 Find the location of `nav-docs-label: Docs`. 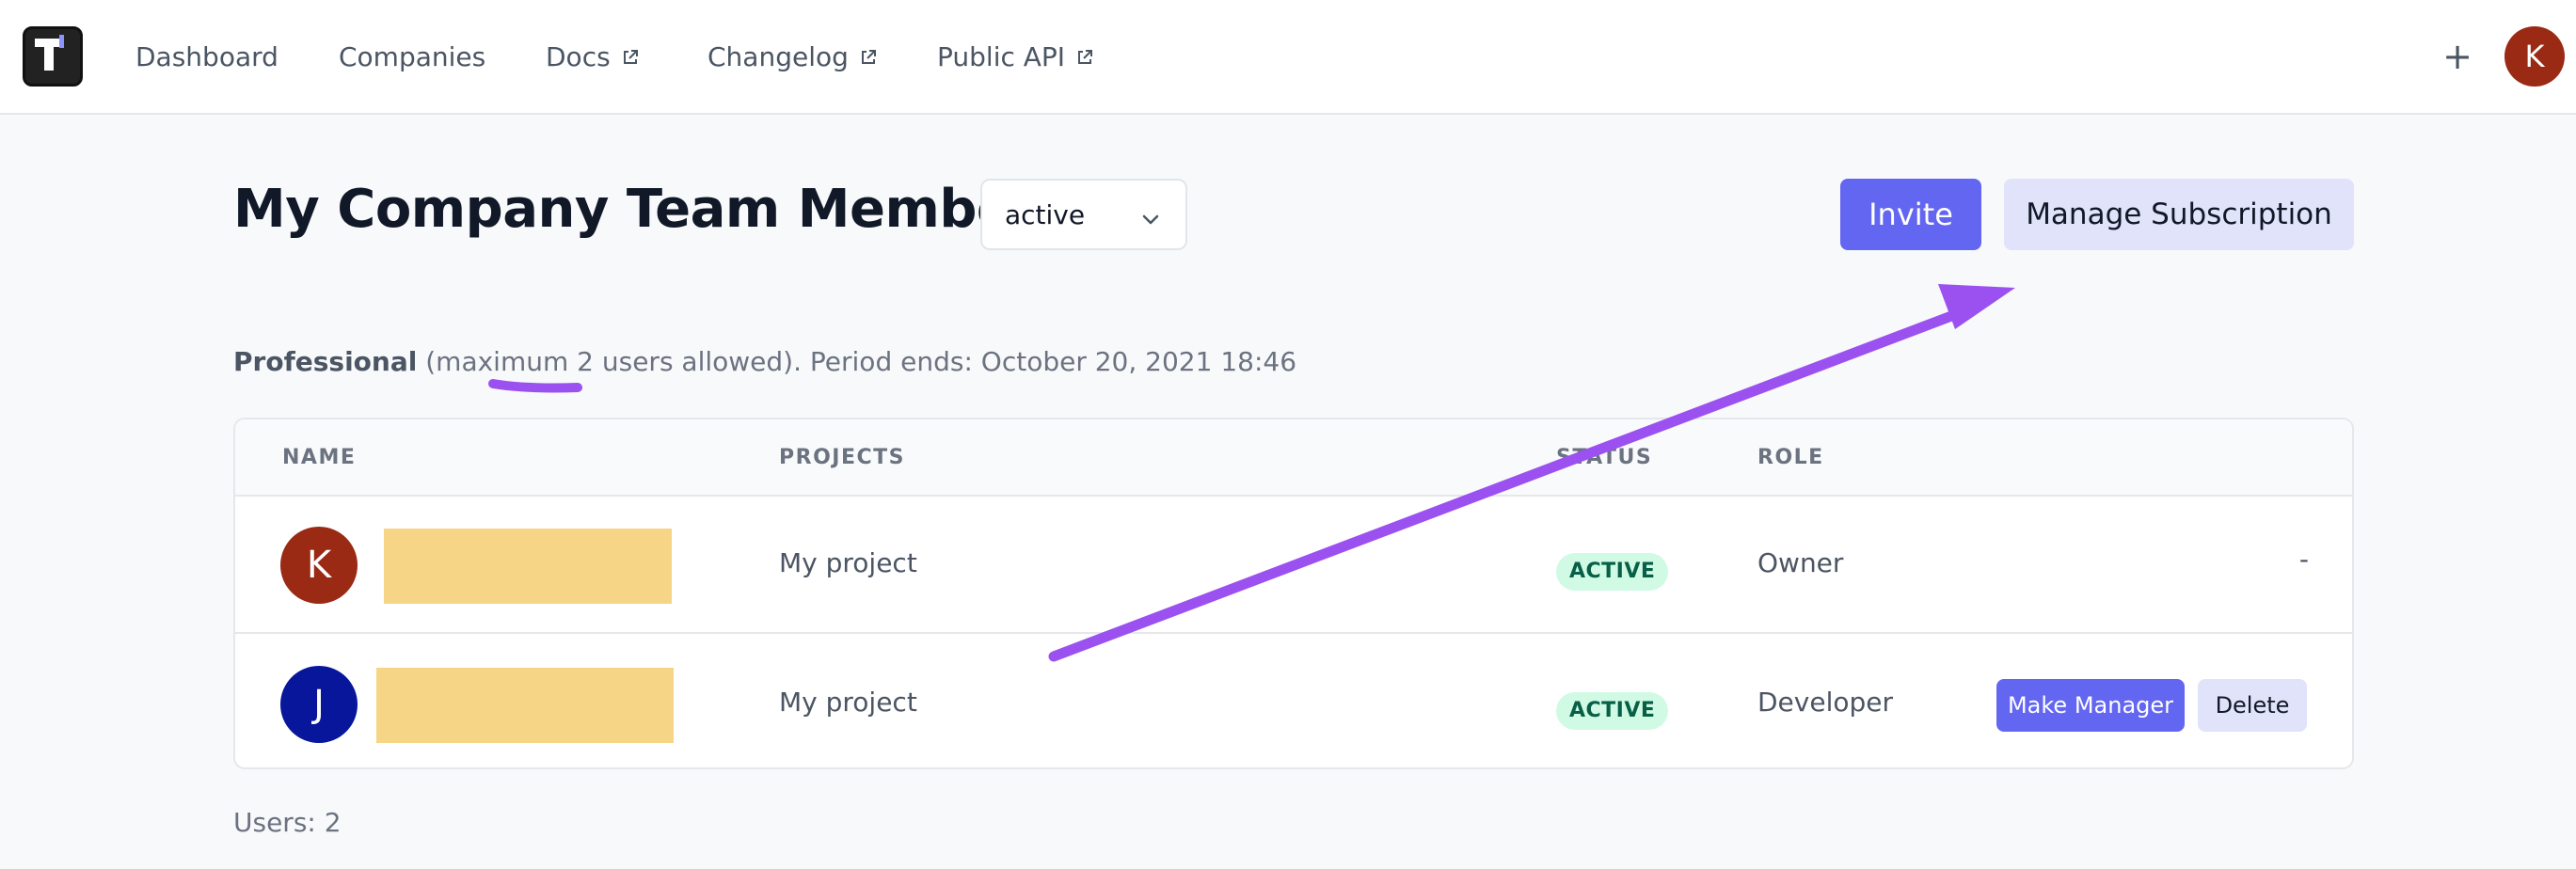

nav-docs-label: Docs is located at coordinates (578, 56).